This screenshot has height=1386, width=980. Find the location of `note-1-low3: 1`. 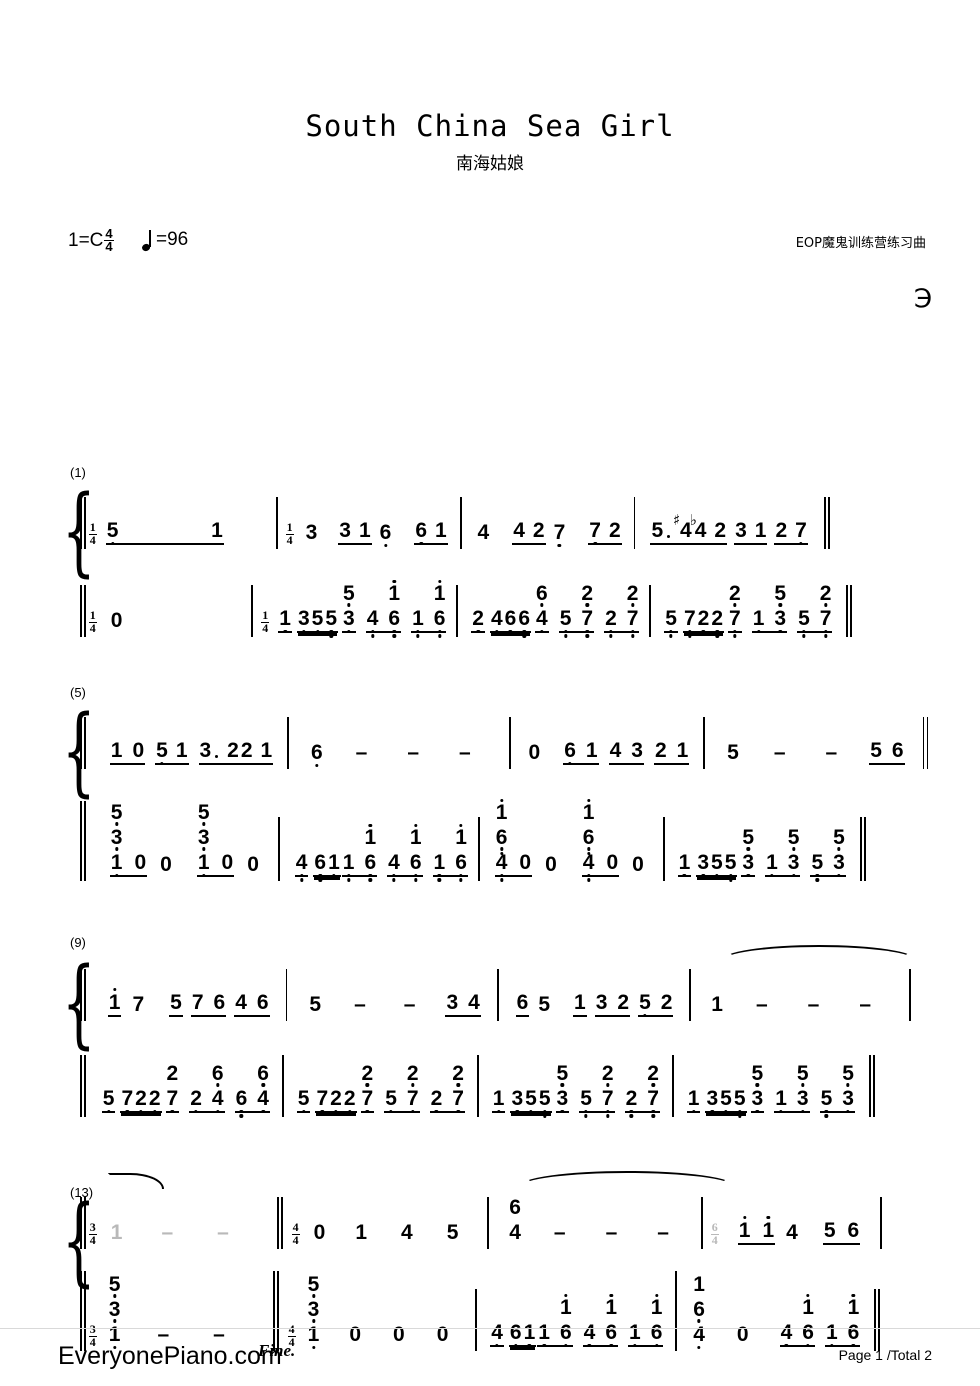

note-1-low3: 1 is located at coordinates (440, 866).